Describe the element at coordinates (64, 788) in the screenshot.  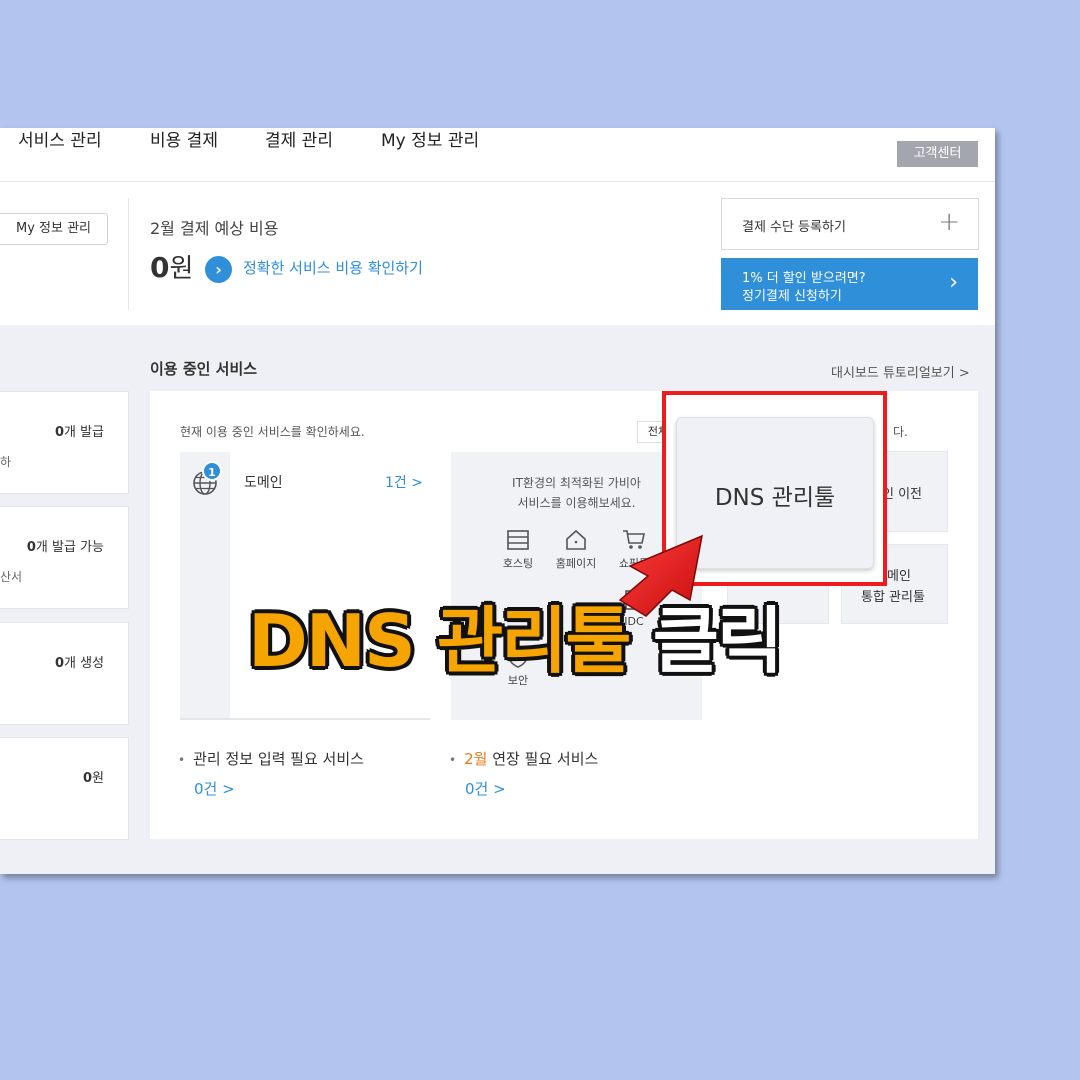
I see `left-card-amount: 0원` at that location.